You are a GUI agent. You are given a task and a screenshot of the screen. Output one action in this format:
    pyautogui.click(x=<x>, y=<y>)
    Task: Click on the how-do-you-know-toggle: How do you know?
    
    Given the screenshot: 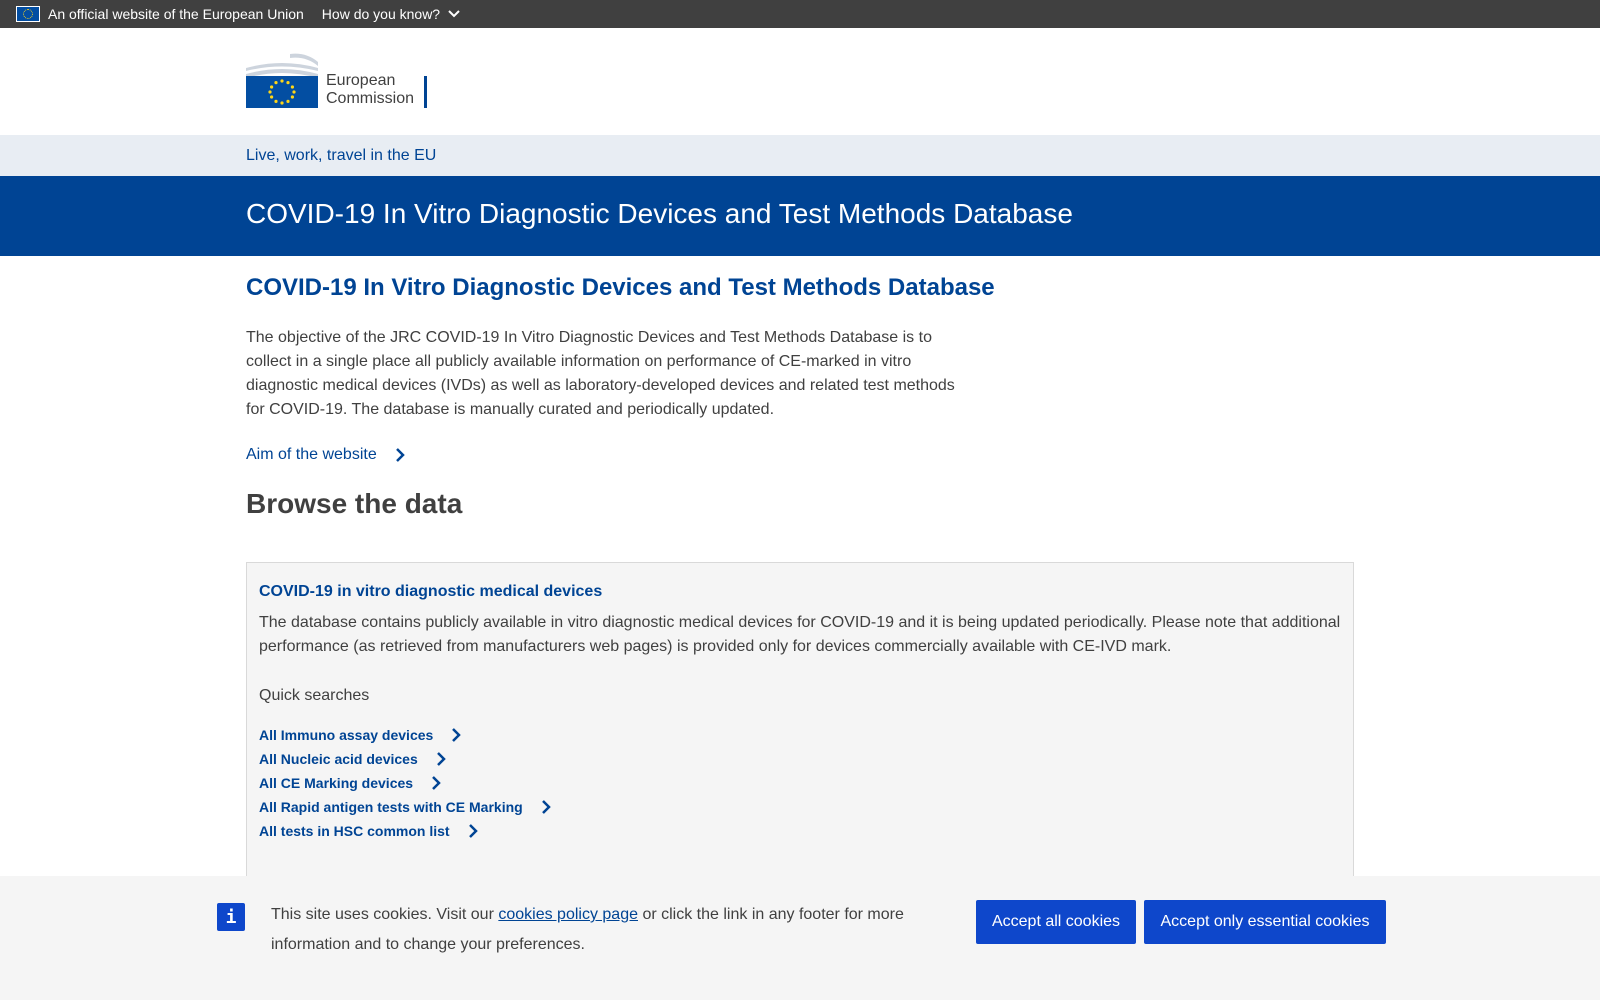 What is the action you would take?
    pyautogui.click(x=391, y=14)
    